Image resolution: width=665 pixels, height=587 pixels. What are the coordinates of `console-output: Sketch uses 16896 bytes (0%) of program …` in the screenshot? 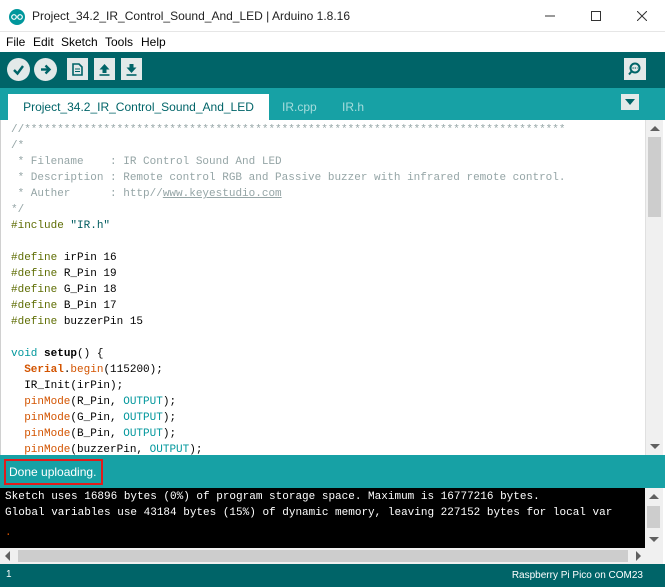 It's located at (322, 518).